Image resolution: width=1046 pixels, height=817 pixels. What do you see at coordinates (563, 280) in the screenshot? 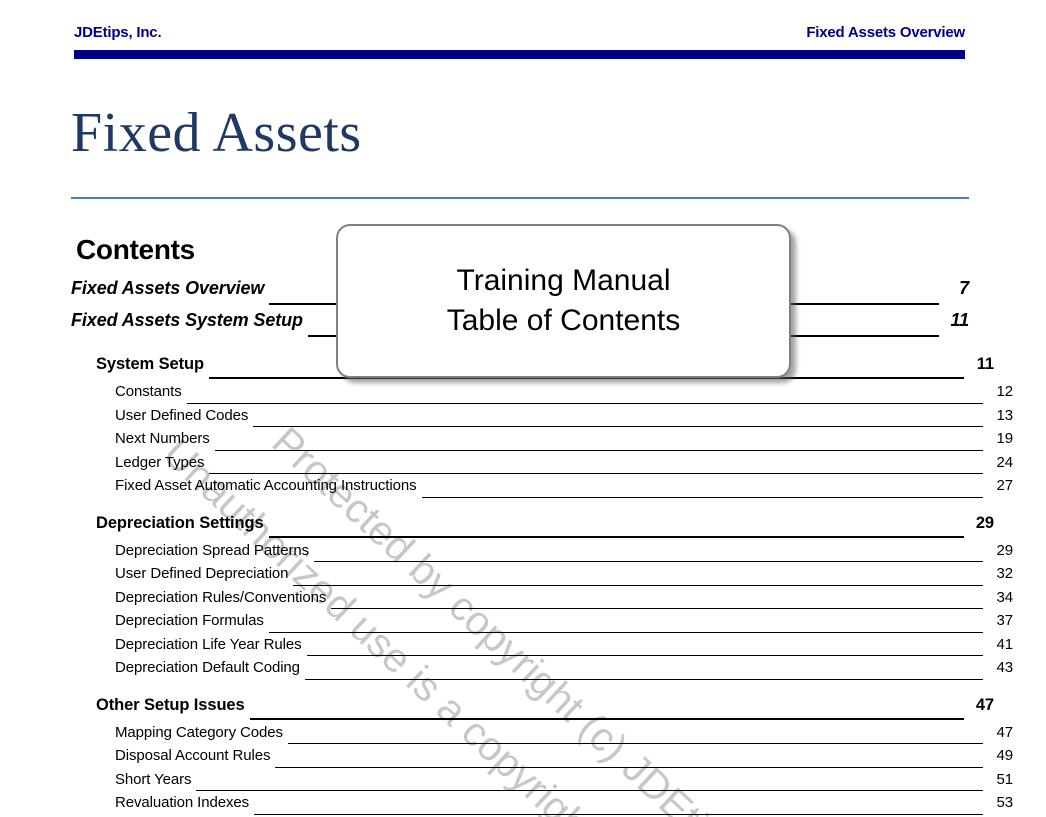
I see `callout-line-1: Training Manual` at bounding box center [563, 280].